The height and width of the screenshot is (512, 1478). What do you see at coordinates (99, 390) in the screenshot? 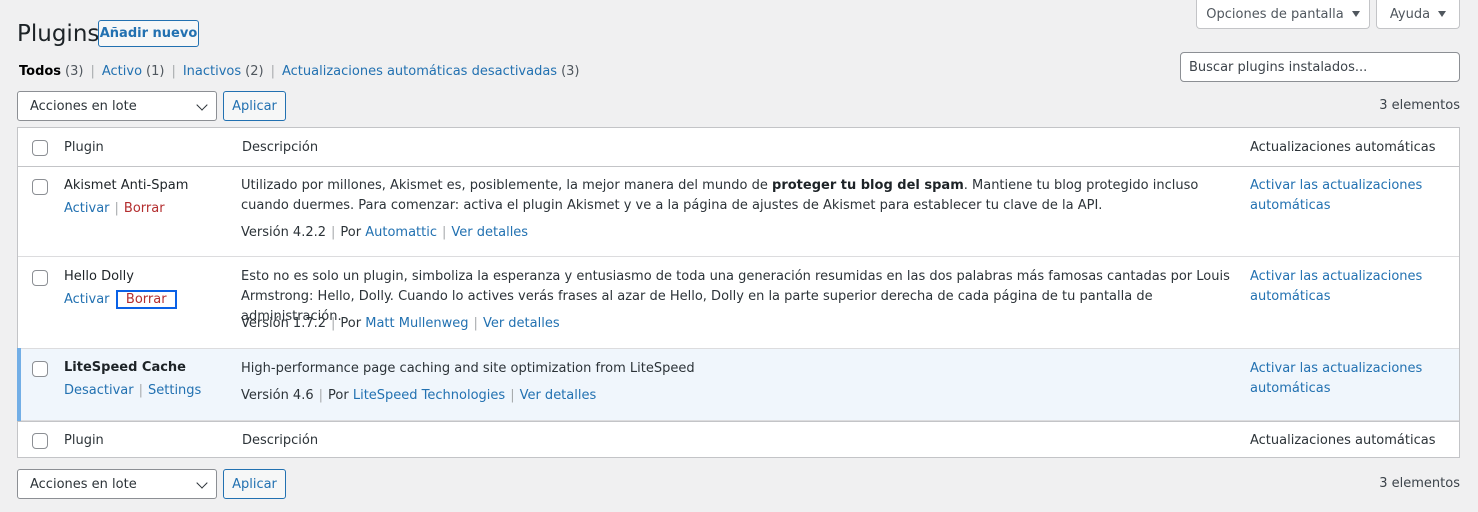
I see `deactivate-link: Desactivar` at bounding box center [99, 390].